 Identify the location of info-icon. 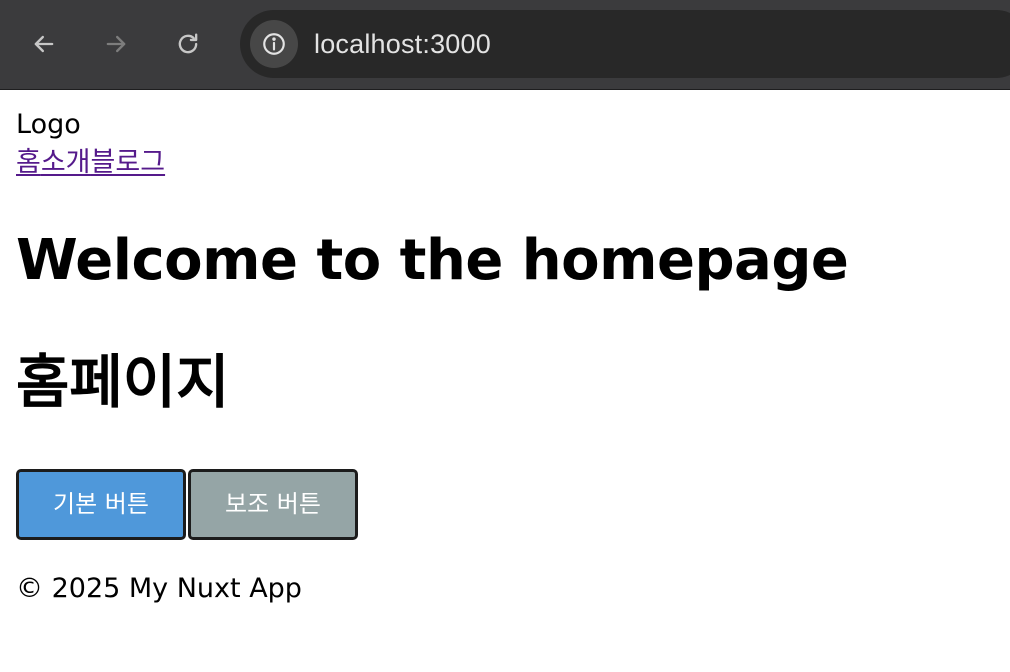
(274, 44).